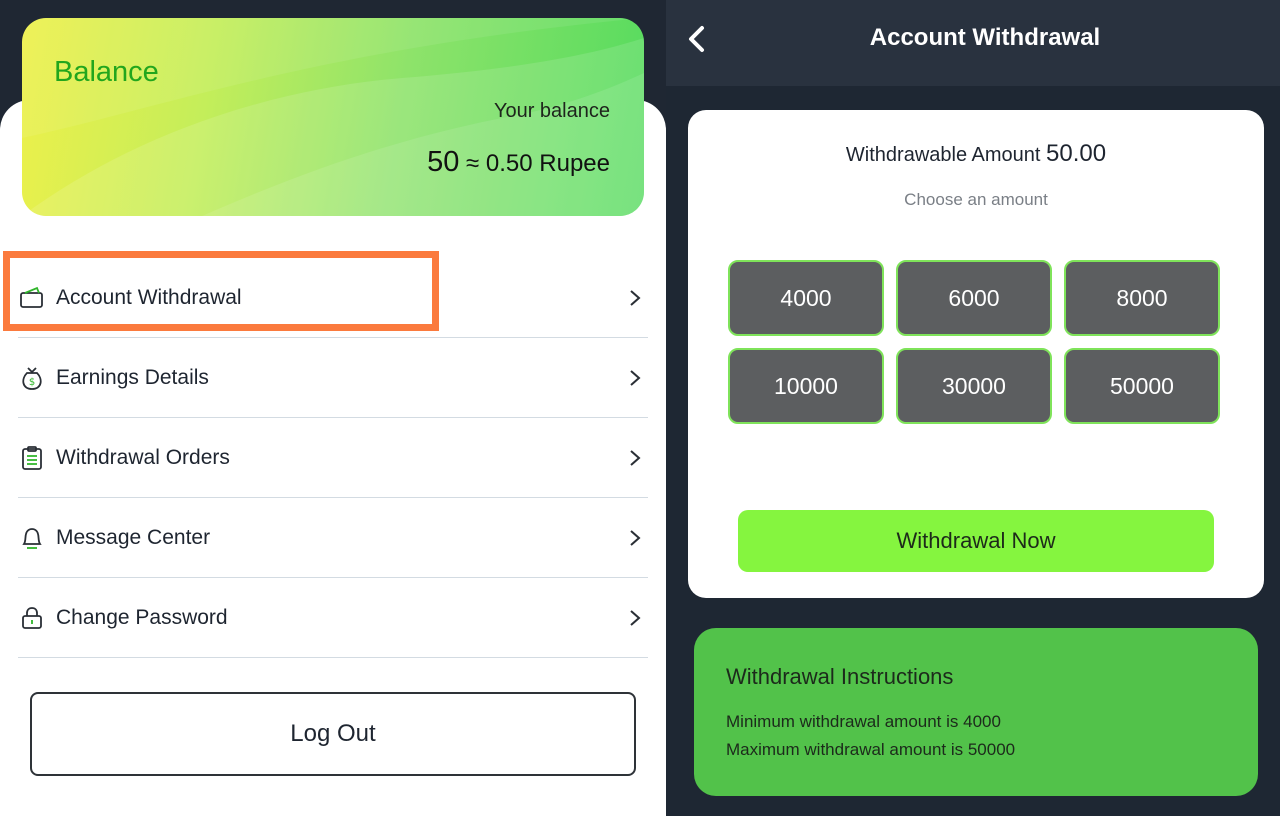 The image size is (1280, 816). I want to click on menu-item-message-center: Message Center, so click(333, 538).